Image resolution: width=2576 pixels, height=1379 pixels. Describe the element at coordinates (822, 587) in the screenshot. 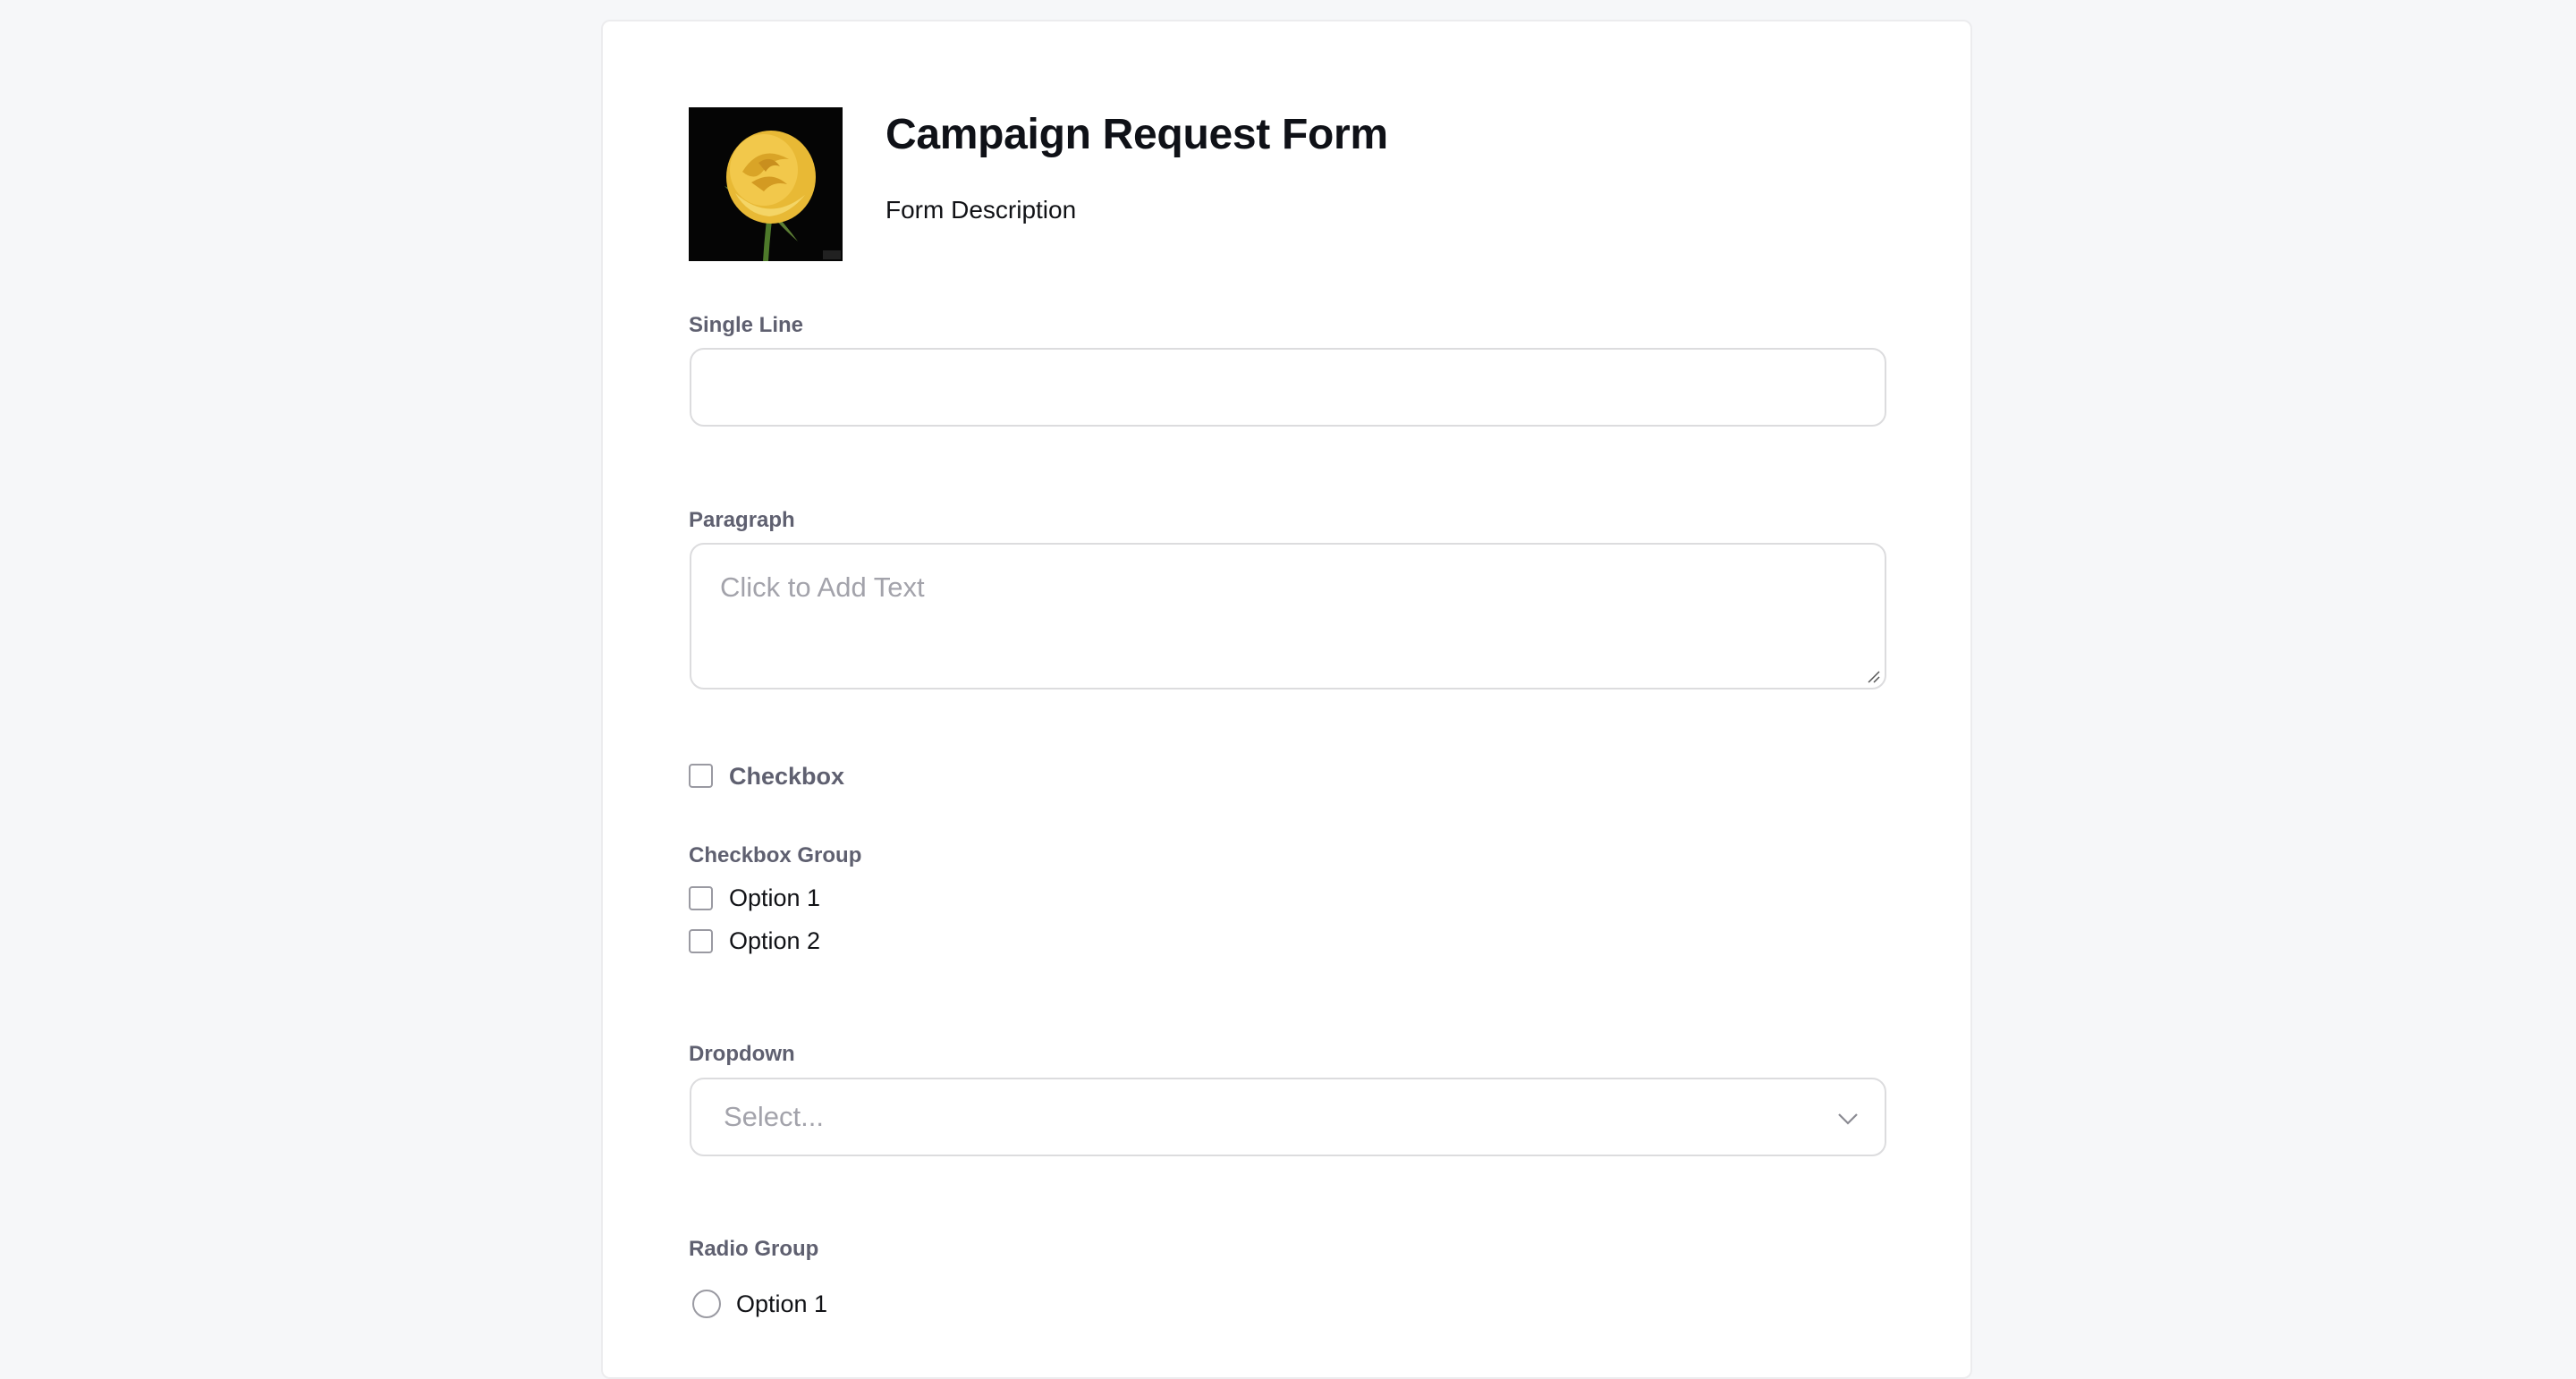

I see `paragraph-placeholder: Click to Add Text` at that location.